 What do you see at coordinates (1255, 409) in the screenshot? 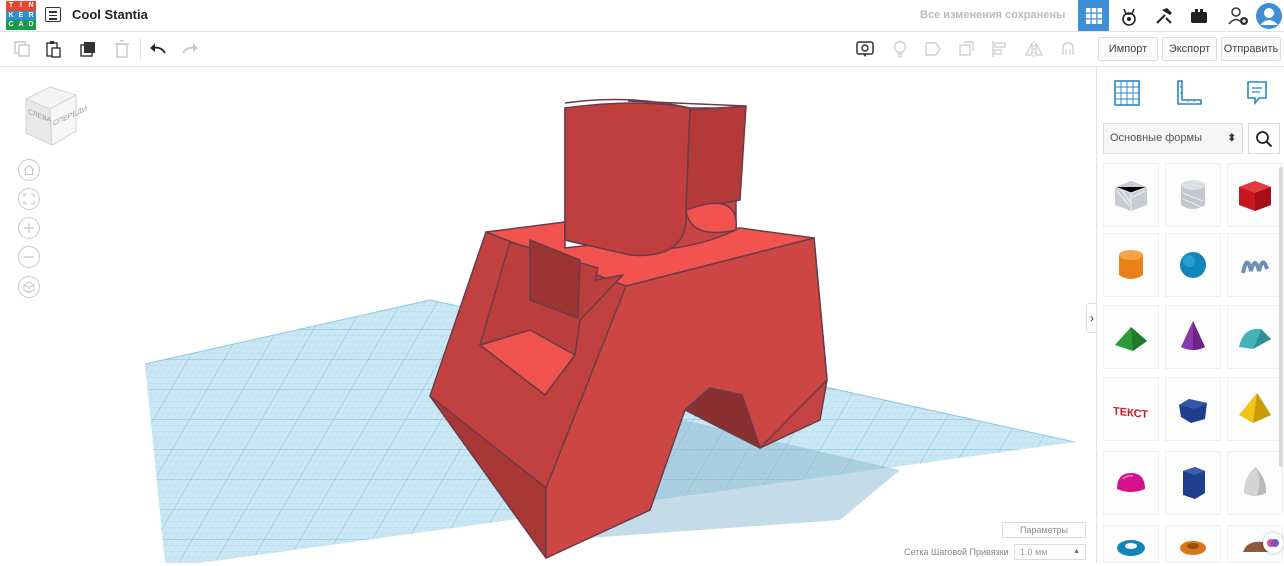
I see `shape-pyramid` at bounding box center [1255, 409].